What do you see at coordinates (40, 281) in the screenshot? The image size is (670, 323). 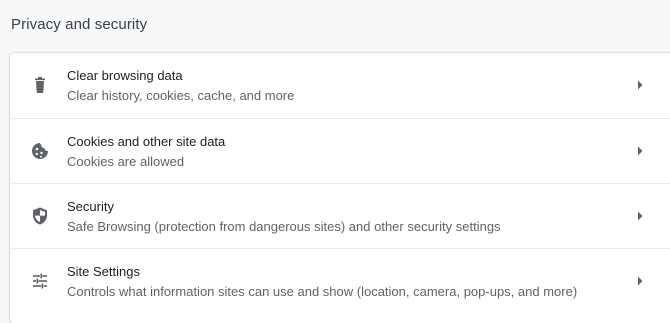 I see `tune-sliders-icon` at bounding box center [40, 281].